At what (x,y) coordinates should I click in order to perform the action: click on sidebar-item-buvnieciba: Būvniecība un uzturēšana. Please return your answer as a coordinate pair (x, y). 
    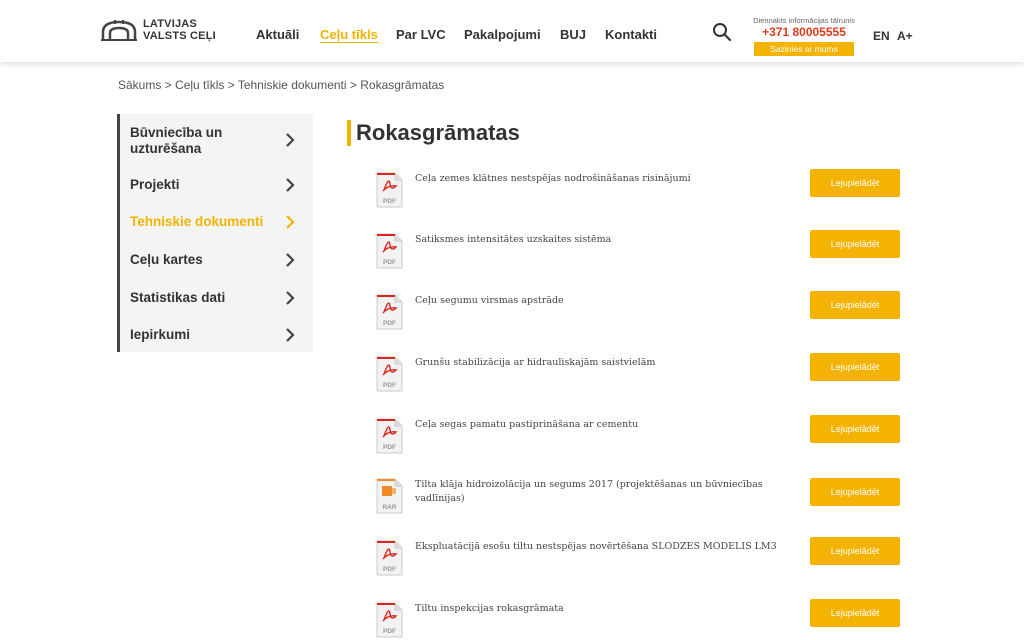
    Looking at the image, I should click on (220, 141).